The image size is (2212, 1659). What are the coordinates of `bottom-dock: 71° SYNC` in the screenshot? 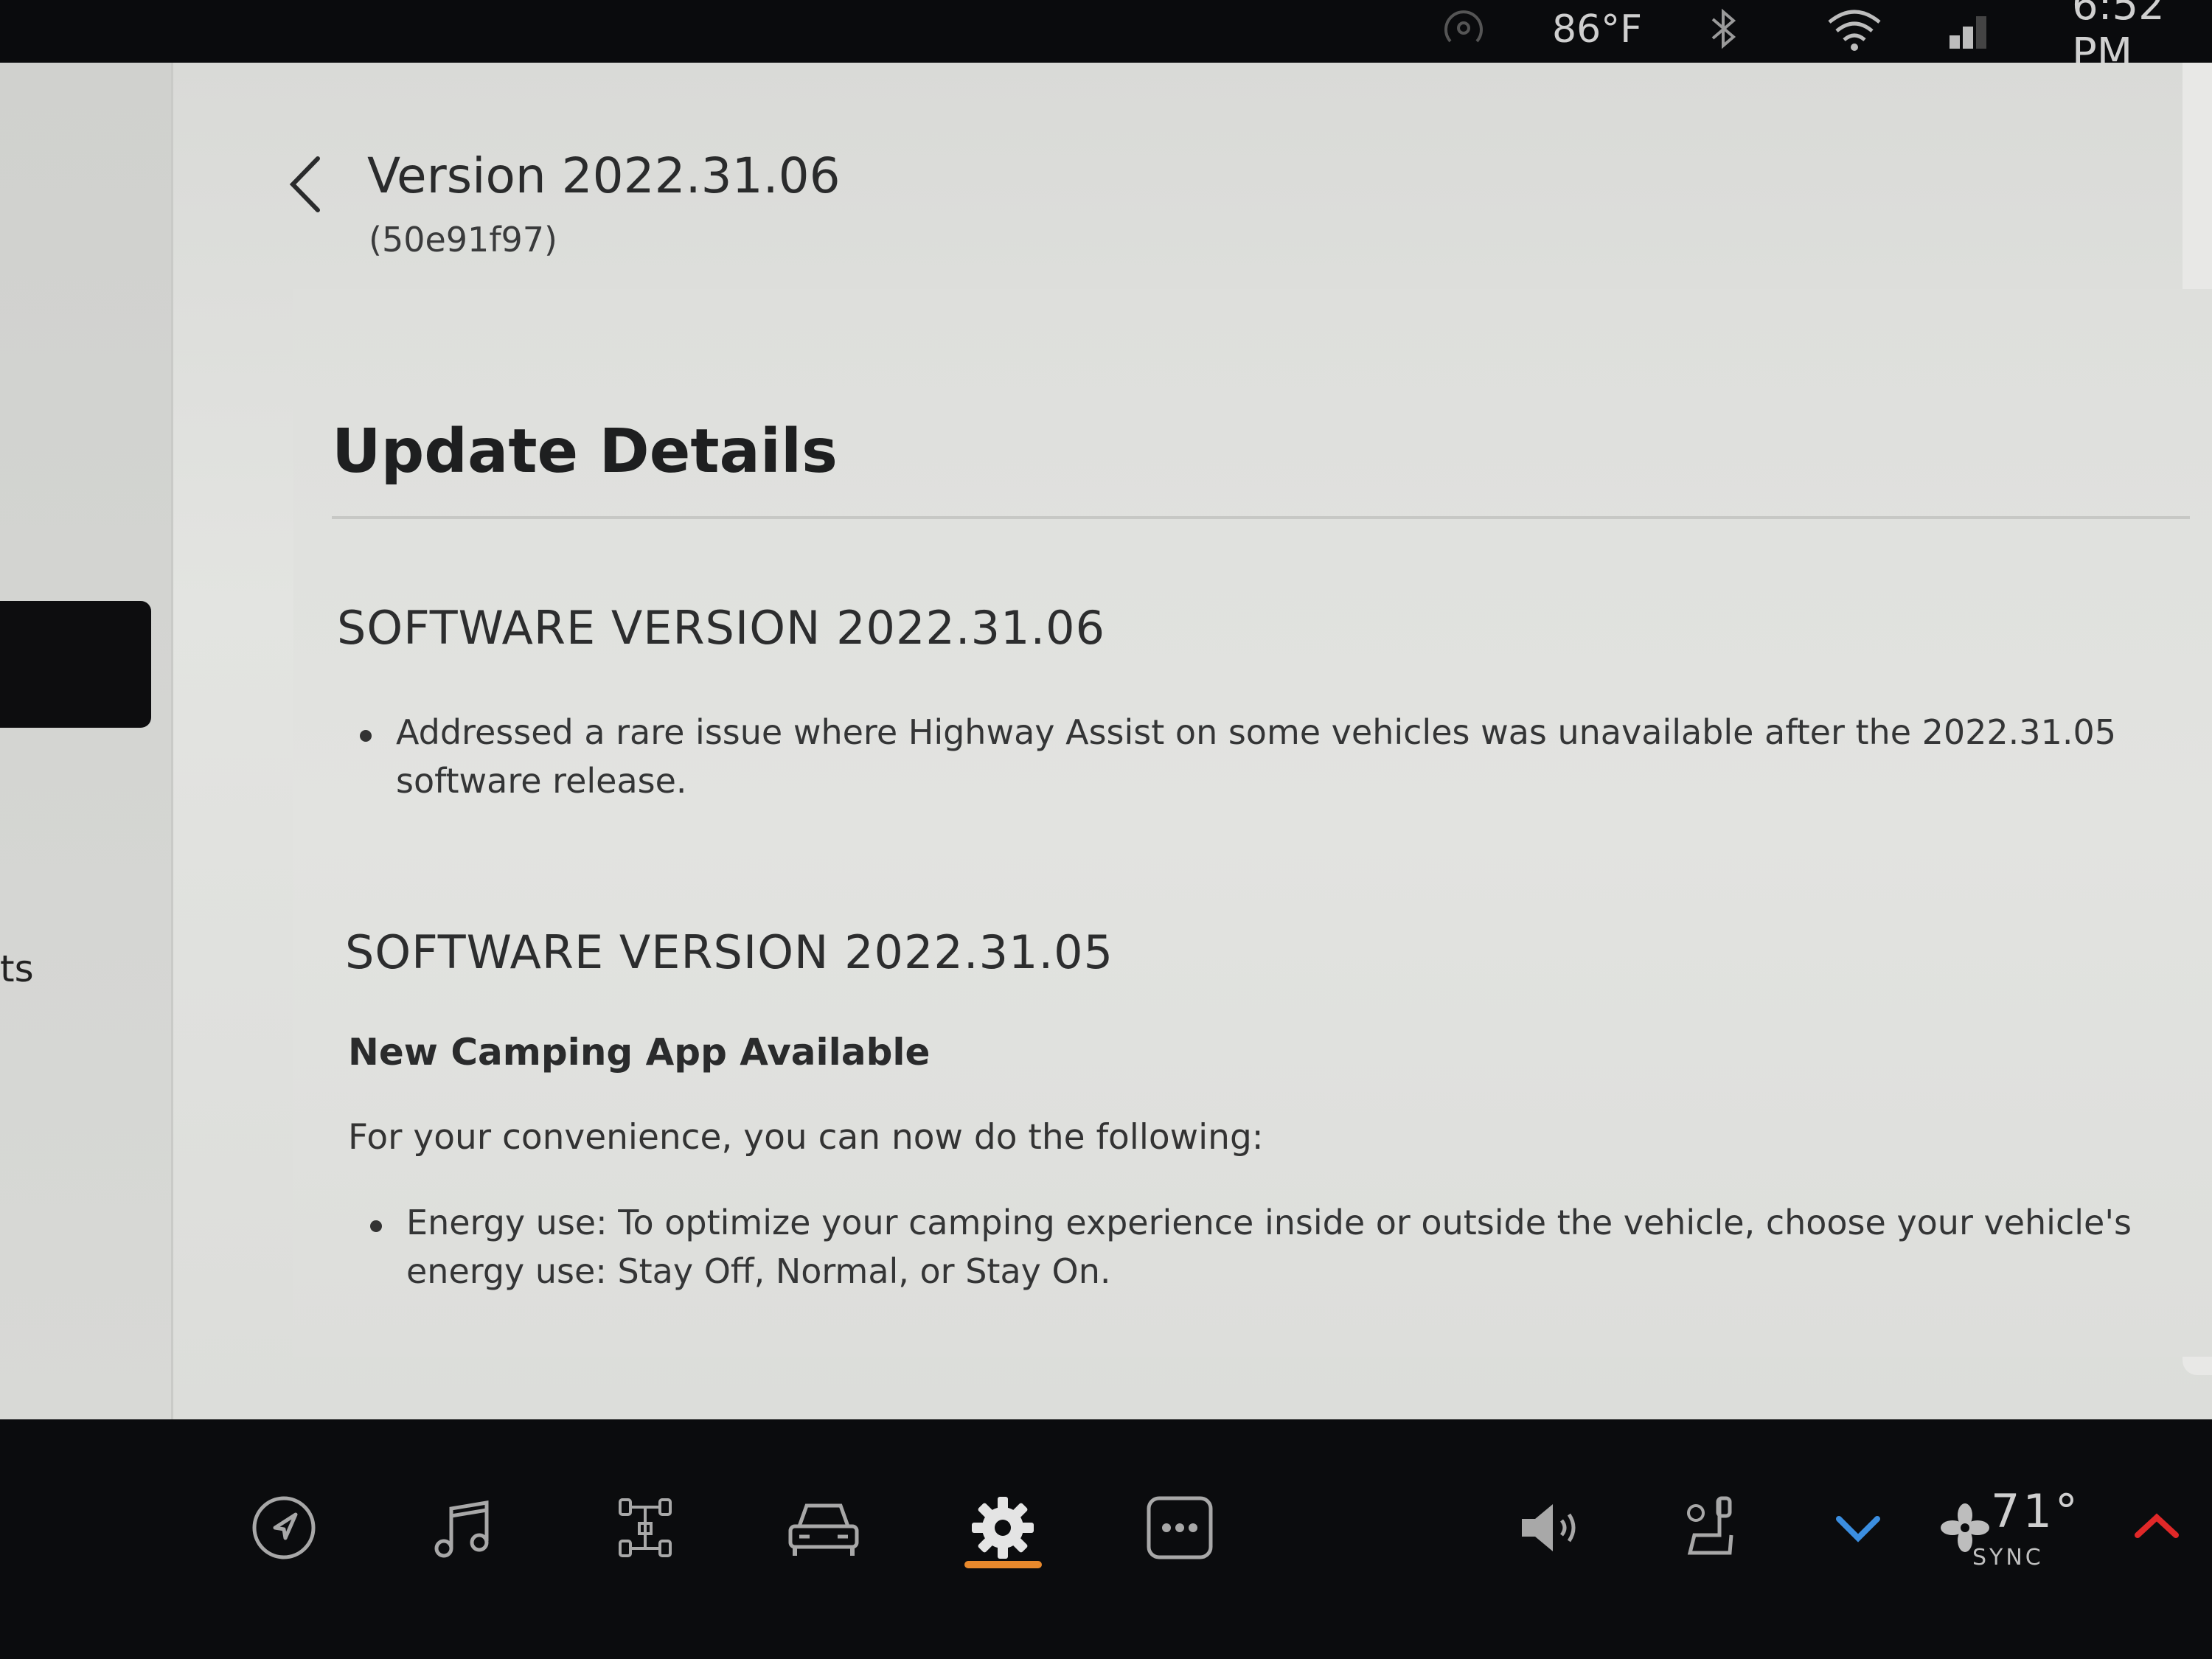 It's located at (1106, 1539).